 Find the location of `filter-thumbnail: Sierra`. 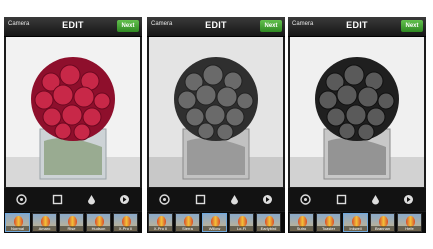

filter-thumbnail: Sierra is located at coordinates (187, 222).